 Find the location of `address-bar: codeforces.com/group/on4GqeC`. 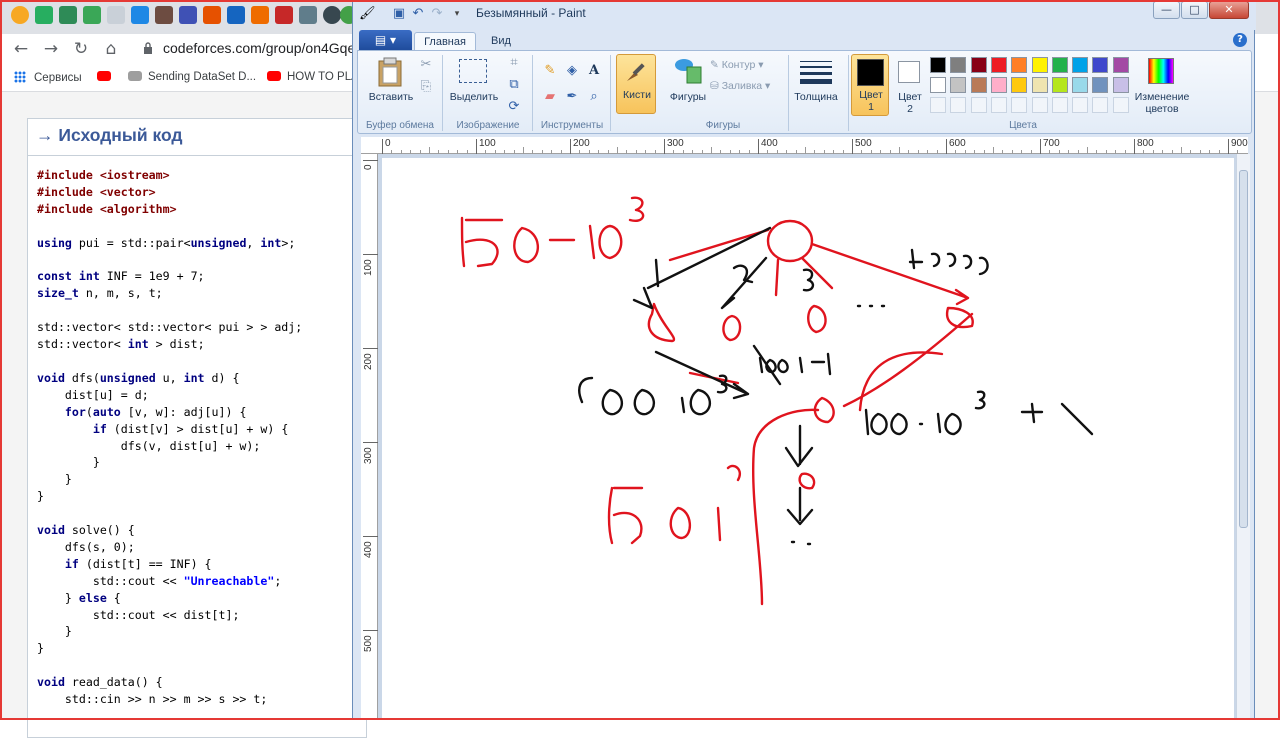

address-bar: codeforces.com/group/on4GqeC is located at coordinates (264, 48).